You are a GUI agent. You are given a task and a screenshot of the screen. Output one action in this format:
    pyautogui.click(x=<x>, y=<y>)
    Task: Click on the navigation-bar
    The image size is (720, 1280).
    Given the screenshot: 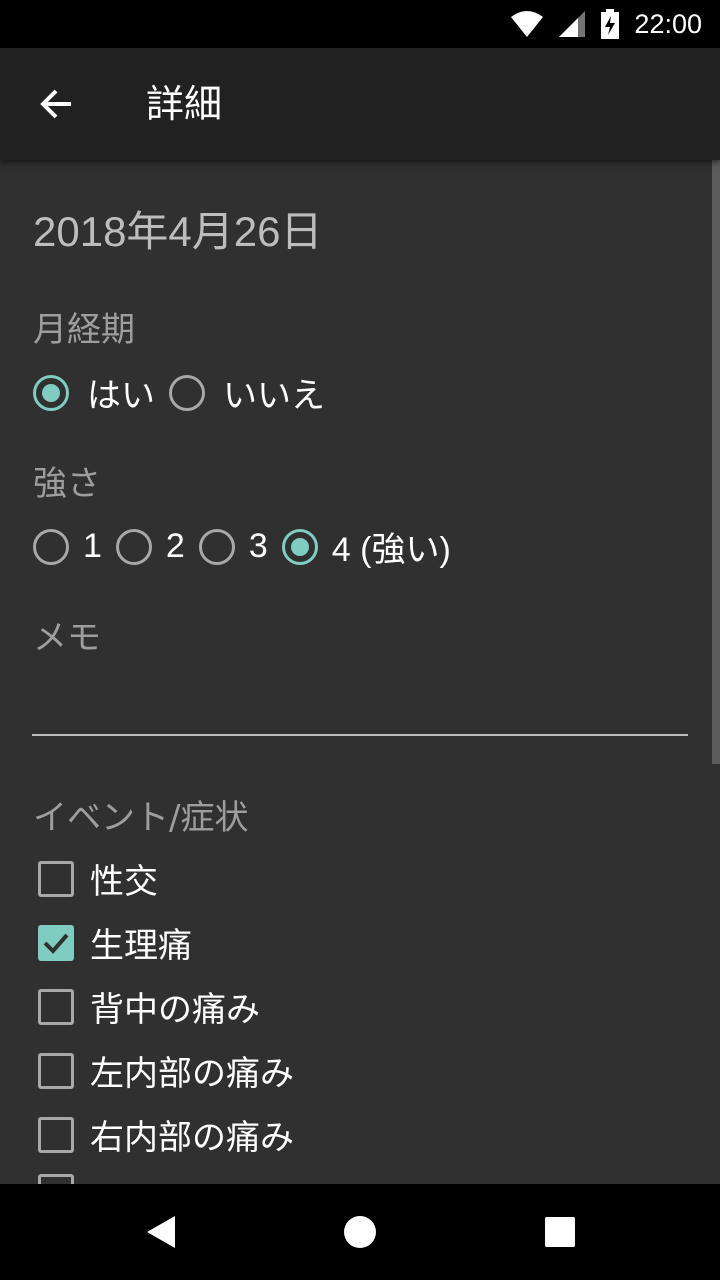 What is the action you would take?
    pyautogui.click(x=360, y=1232)
    